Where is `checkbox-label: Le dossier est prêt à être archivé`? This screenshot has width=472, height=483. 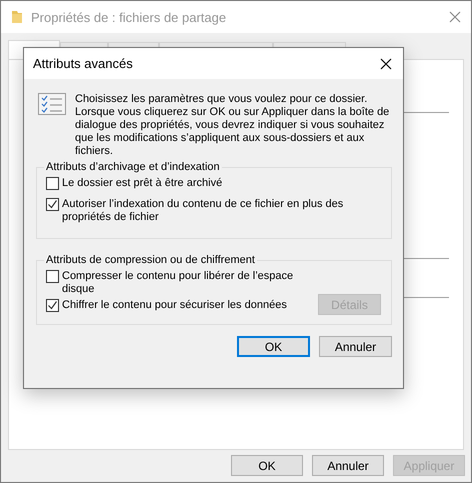
checkbox-label: Le dossier est prêt à être archivé is located at coordinates (142, 183).